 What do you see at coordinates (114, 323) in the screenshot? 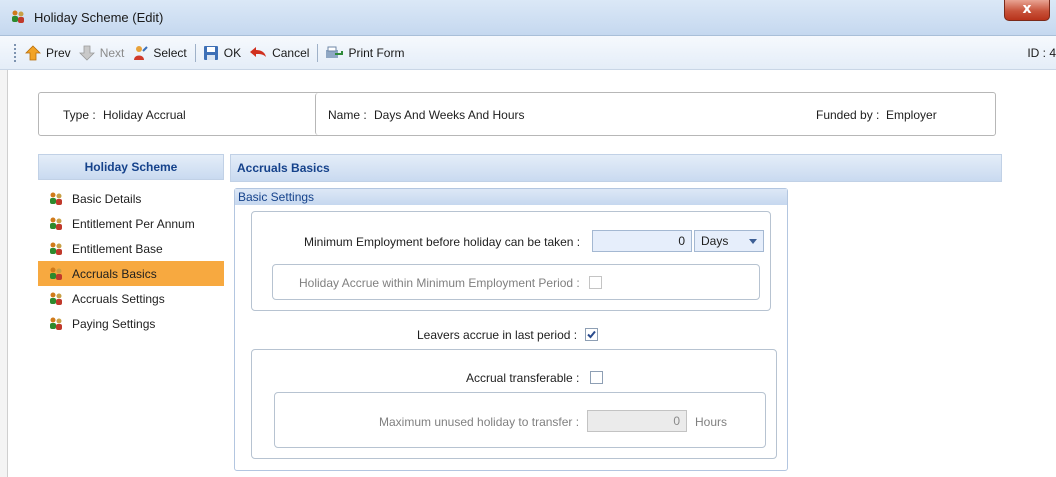
I see `nav-item-label: Paying Settings` at bounding box center [114, 323].